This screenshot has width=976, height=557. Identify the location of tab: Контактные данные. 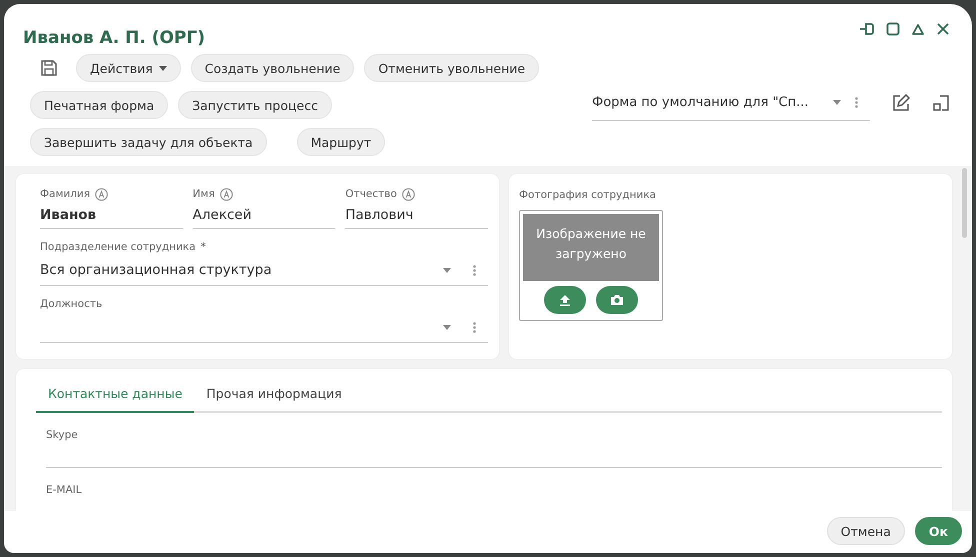
(115, 395).